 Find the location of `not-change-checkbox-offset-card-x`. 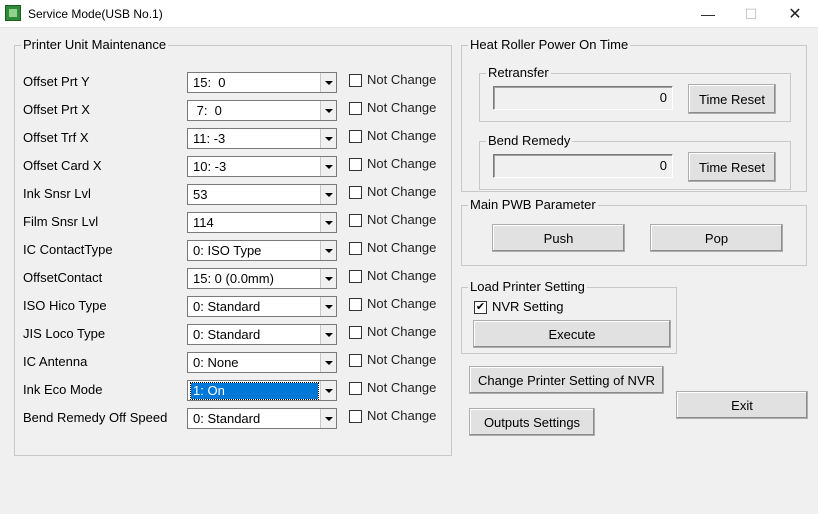

not-change-checkbox-offset-card-x is located at coordinates (355, 164).